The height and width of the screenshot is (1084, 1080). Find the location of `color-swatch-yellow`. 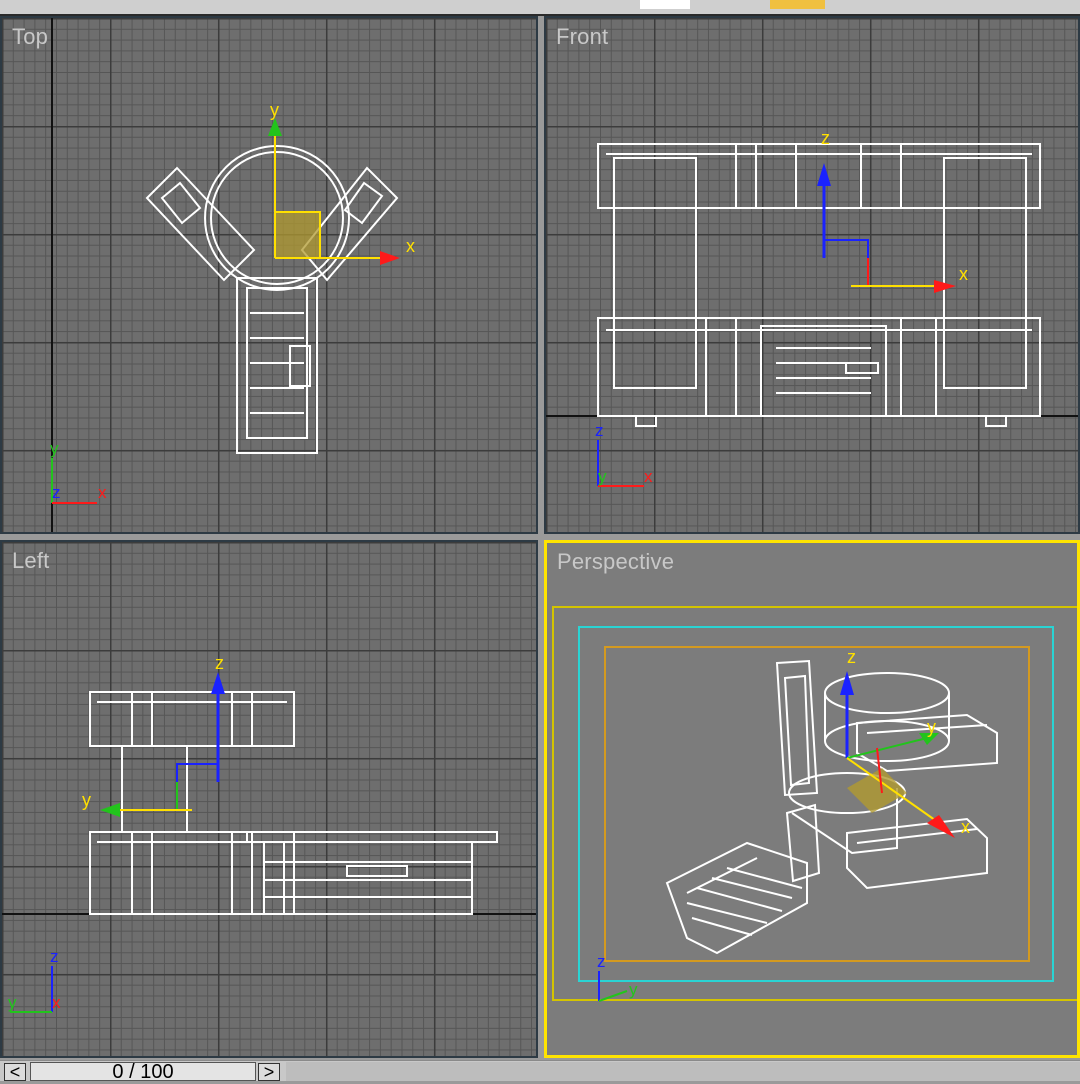

color-swatch-yellow is located at coordinates (797, 4).